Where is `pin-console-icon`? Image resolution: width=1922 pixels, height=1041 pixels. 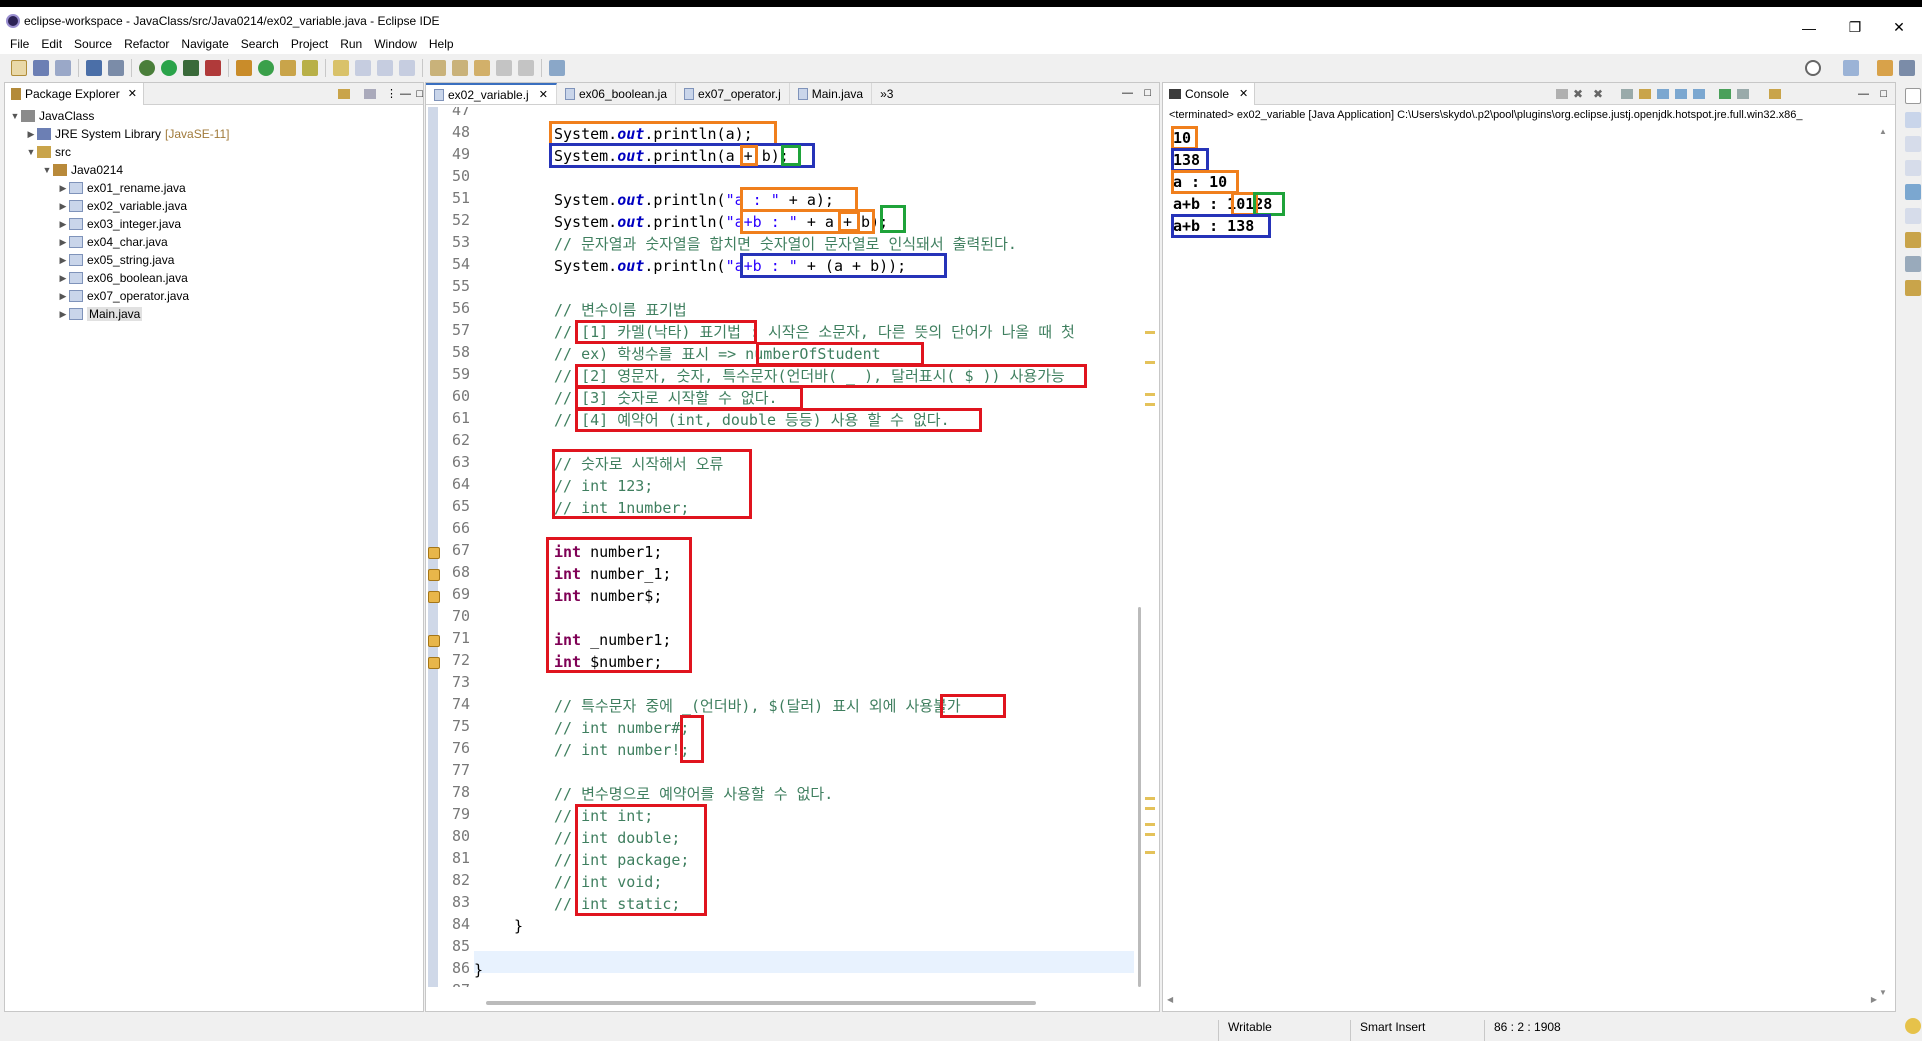 pin-console-icon is located at coordinates (1725, 93).